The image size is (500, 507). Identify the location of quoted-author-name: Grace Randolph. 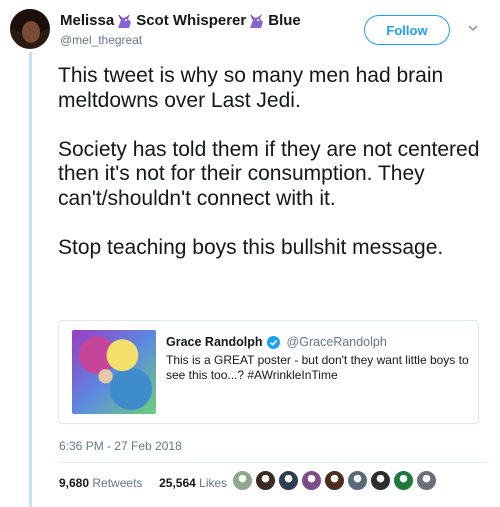
(214, 342).